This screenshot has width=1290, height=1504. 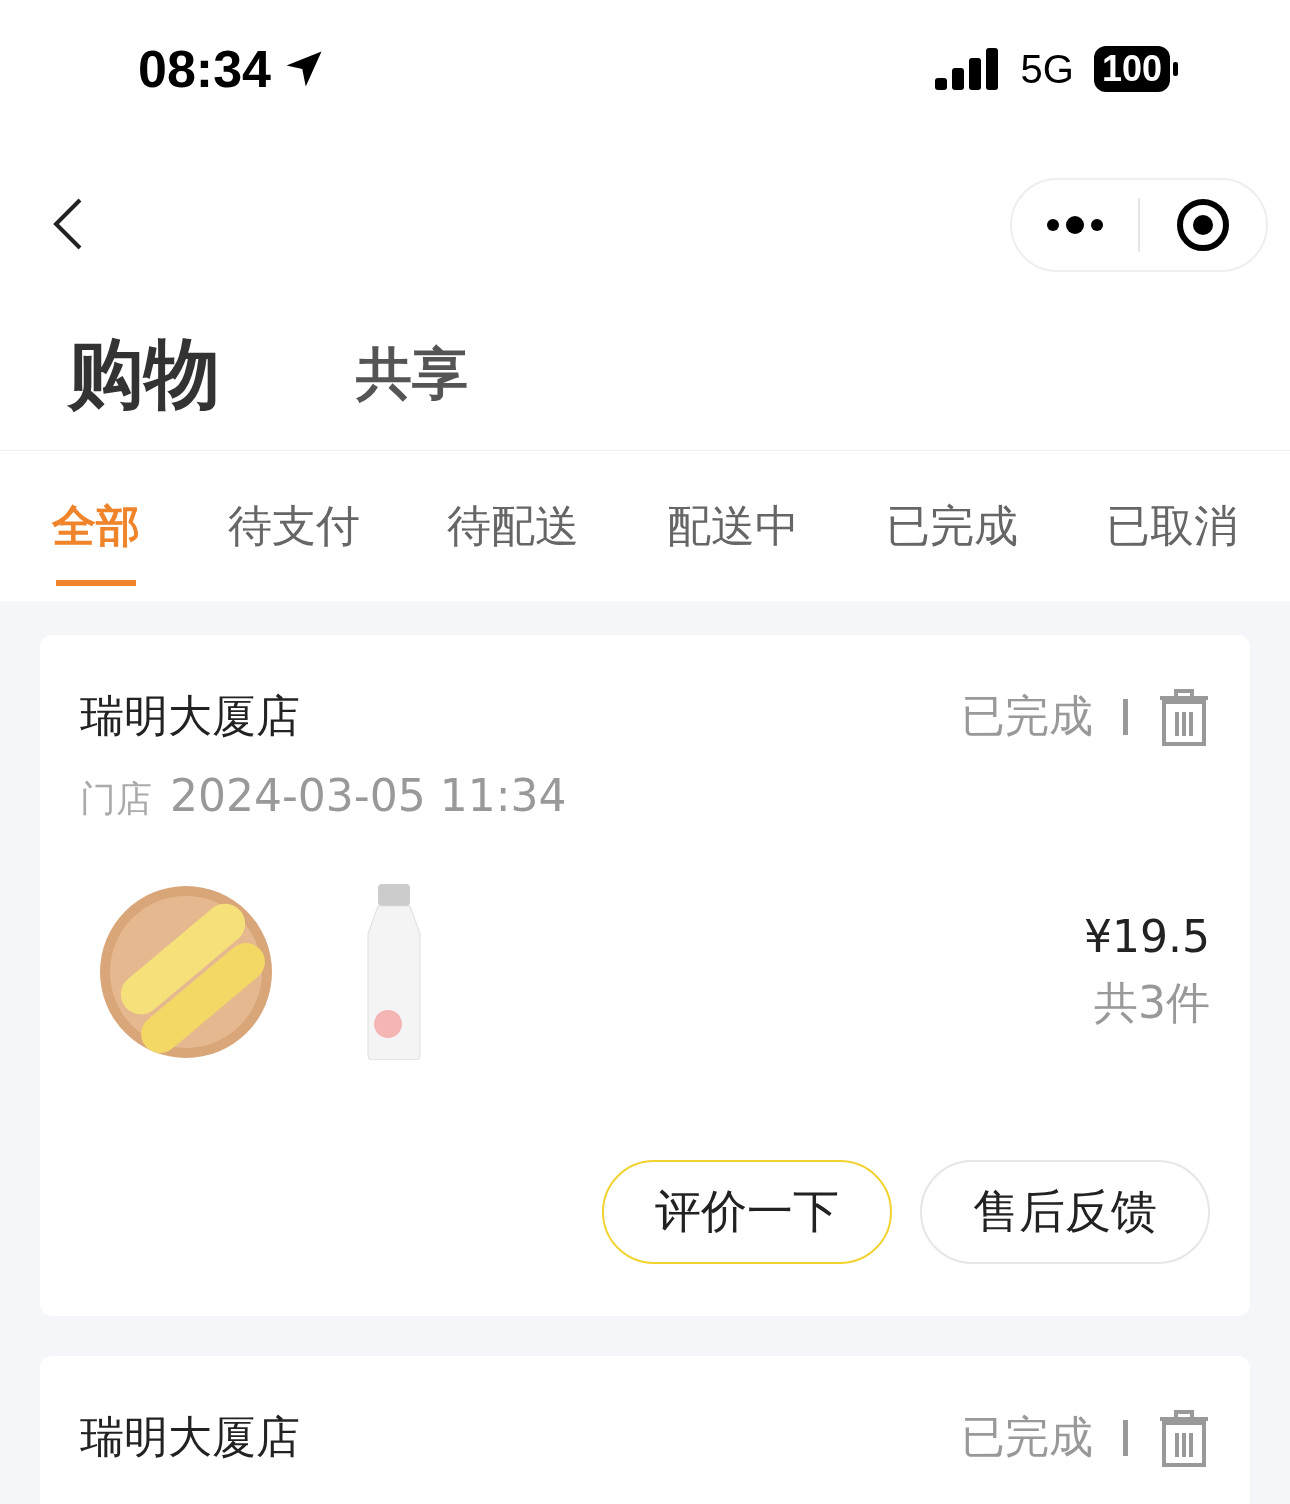 I want to click on order-datetime: 2024-03-05 11:34, so click(x=368, y=795).